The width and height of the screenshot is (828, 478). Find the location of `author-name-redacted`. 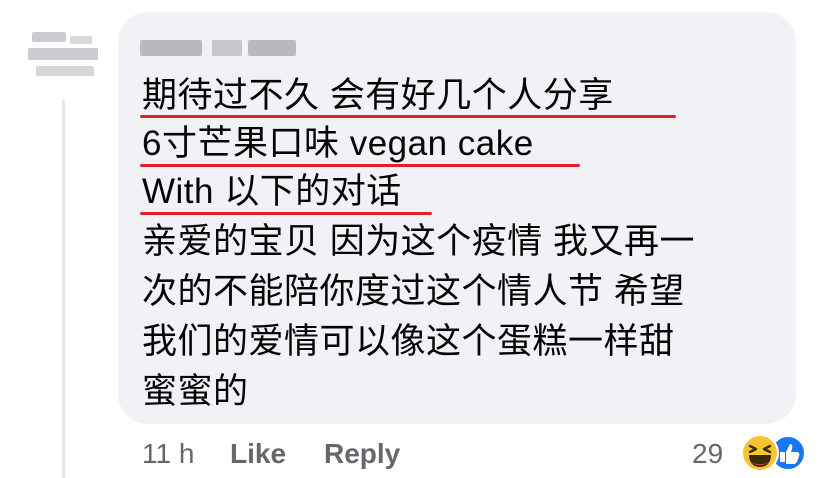

author-name-redacted is located at coordinates (220, 47).